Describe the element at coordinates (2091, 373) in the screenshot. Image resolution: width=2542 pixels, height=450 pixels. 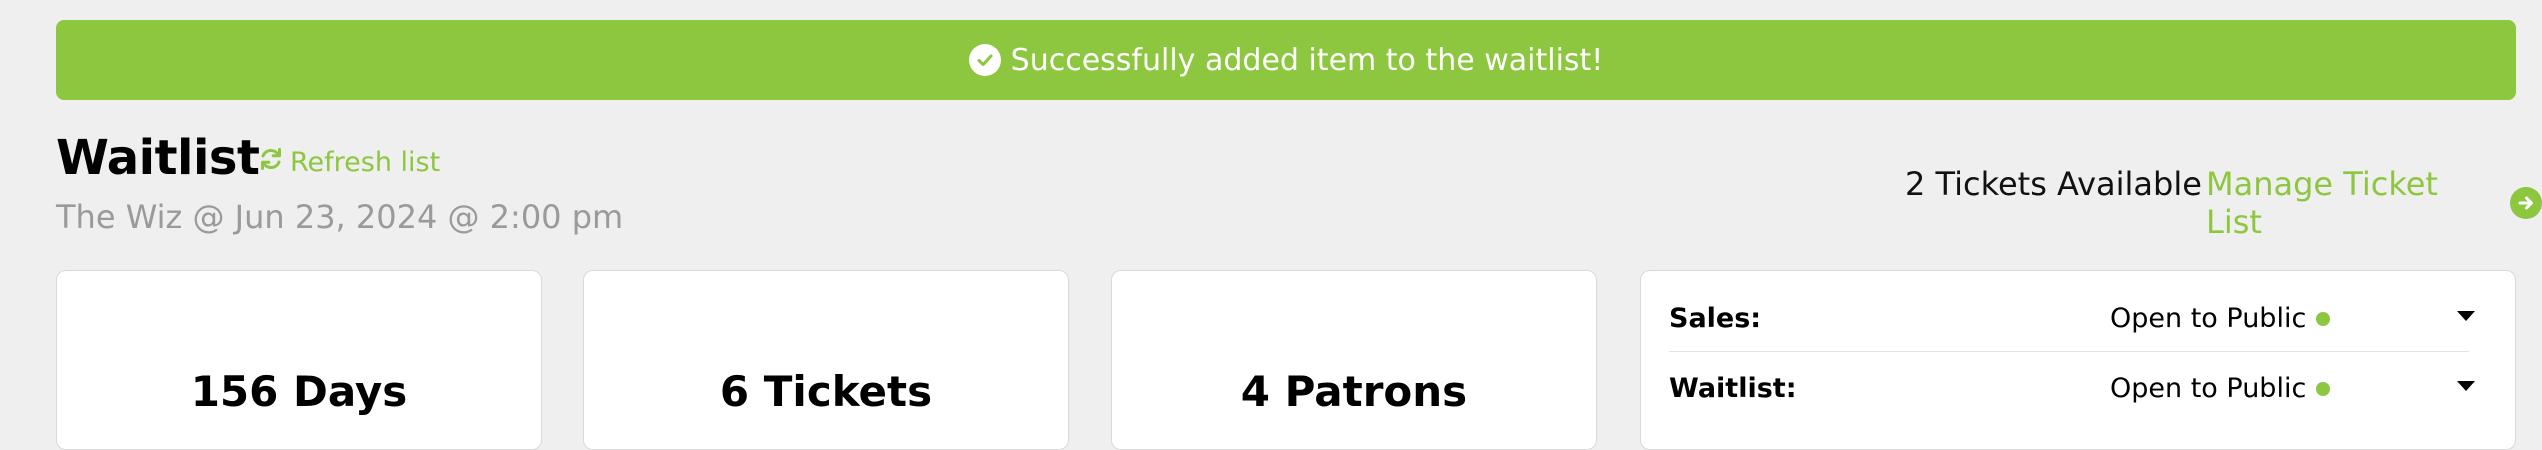
I see `status-row-waitlist: Waitlist: Open to Public` at that location.